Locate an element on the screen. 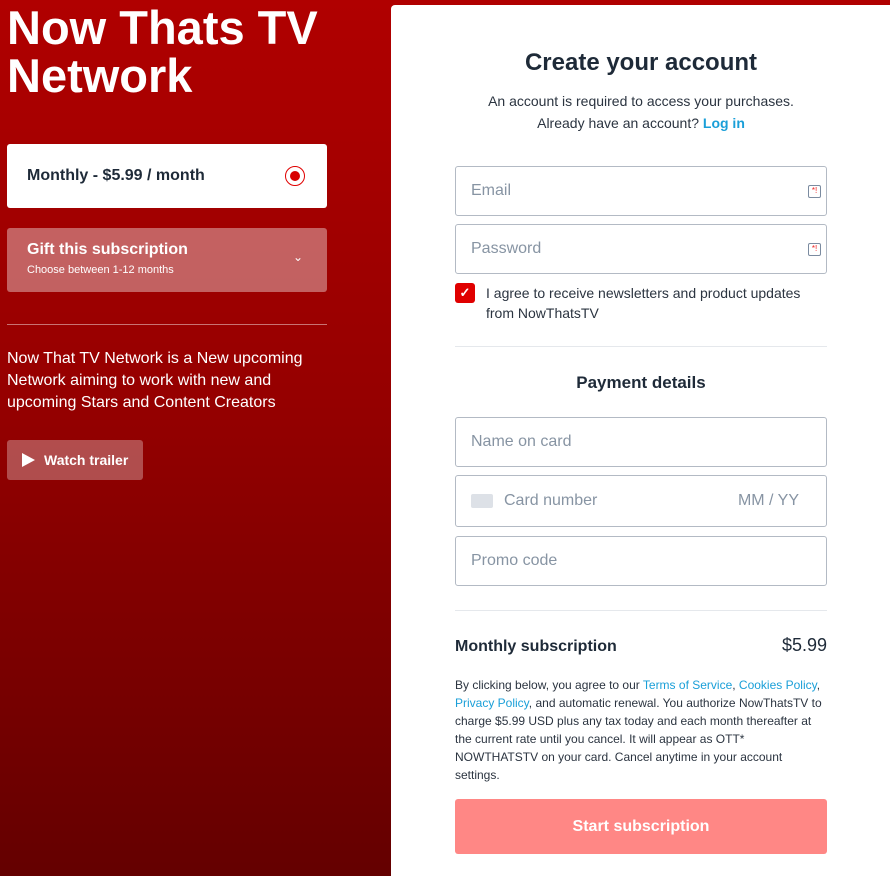 Image resolution: width=890 pixels, height=876 pixels. promo-code-input is located at coordinates (641, 561).